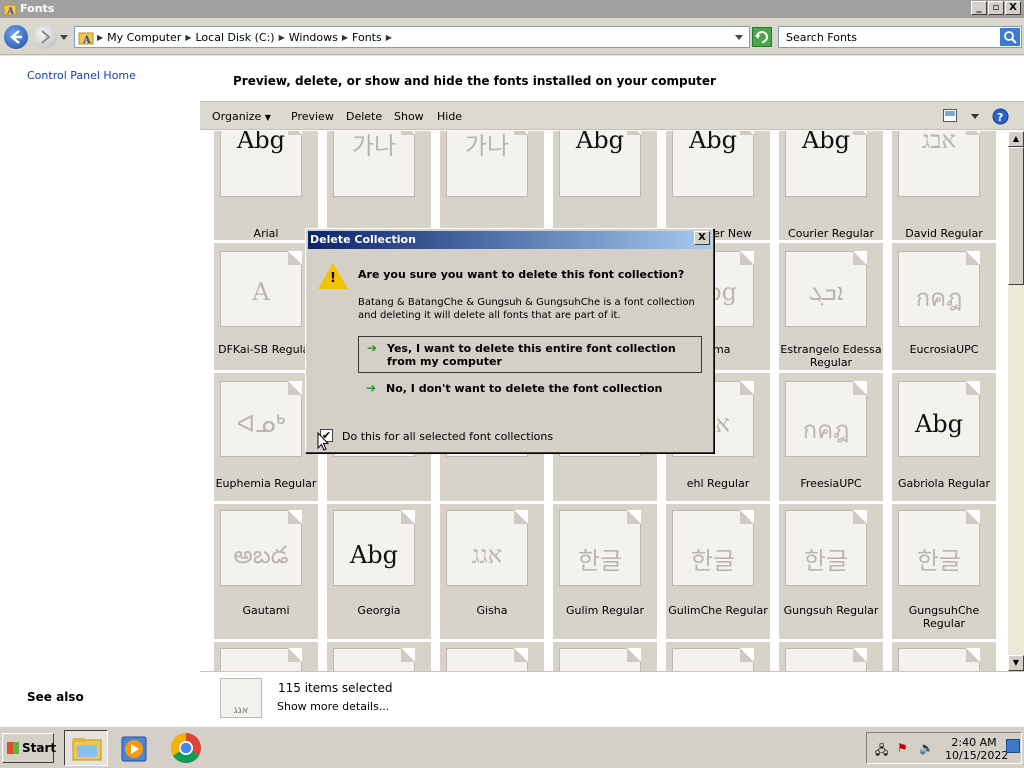 This screenshot has height=768, width=1024. What do you see at coordinates (266, 571) in the screenshot?
I see `font-tile: అబడ Gautami` at bounding box center [266, 571].